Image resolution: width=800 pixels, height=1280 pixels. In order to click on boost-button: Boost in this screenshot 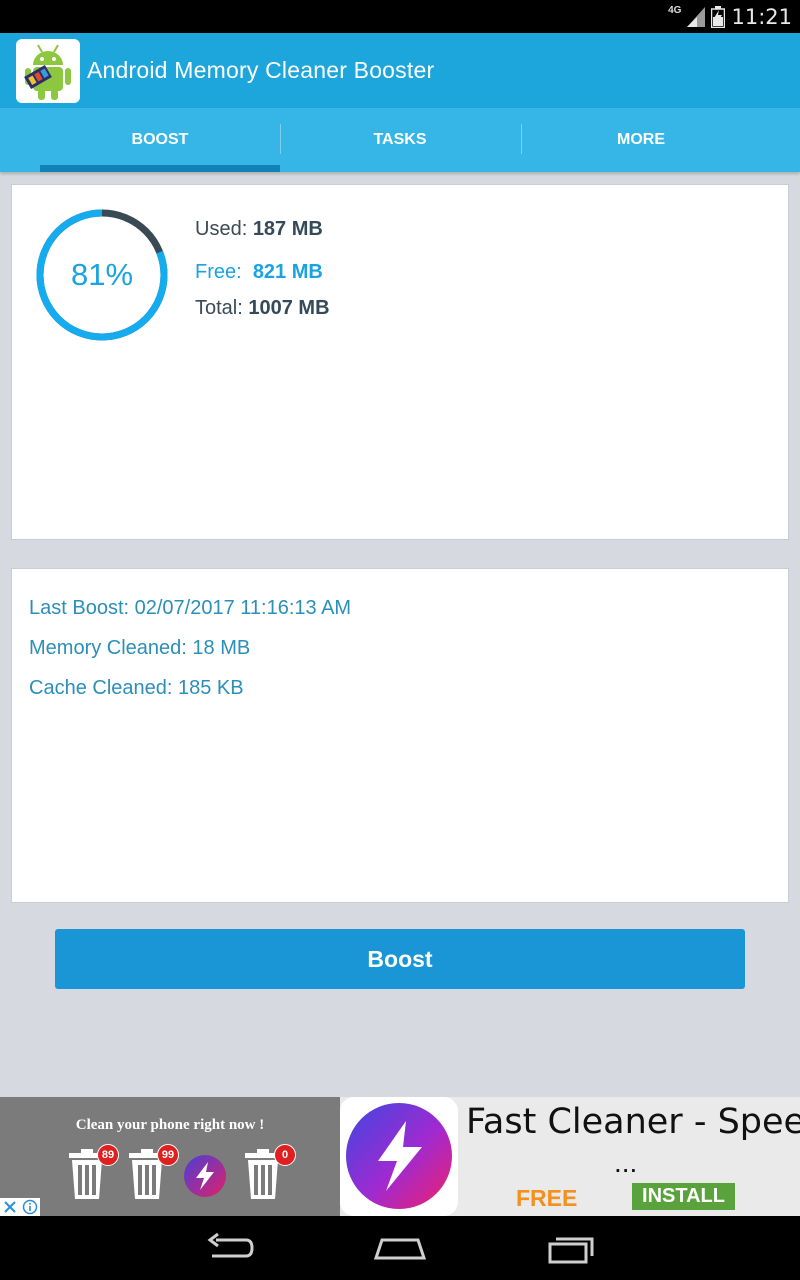, I will do `click(400, 959)`.